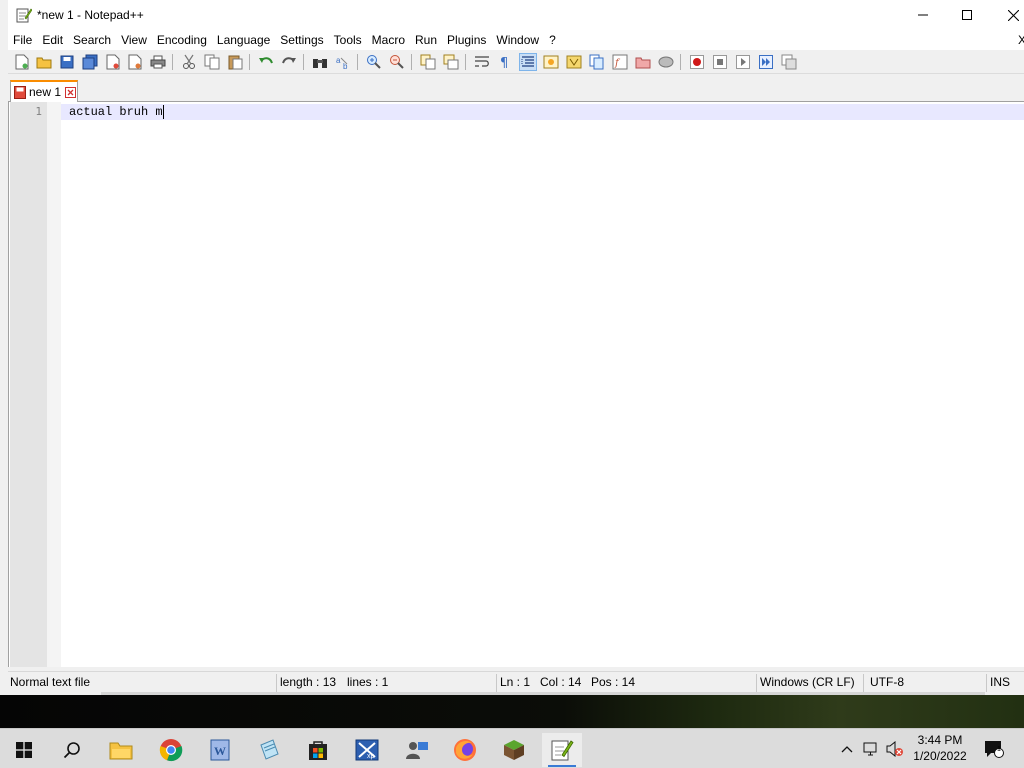 The width and height of the screenshot is (1024, 768). I want to click on taskbar-notepad, so click(269, 750).